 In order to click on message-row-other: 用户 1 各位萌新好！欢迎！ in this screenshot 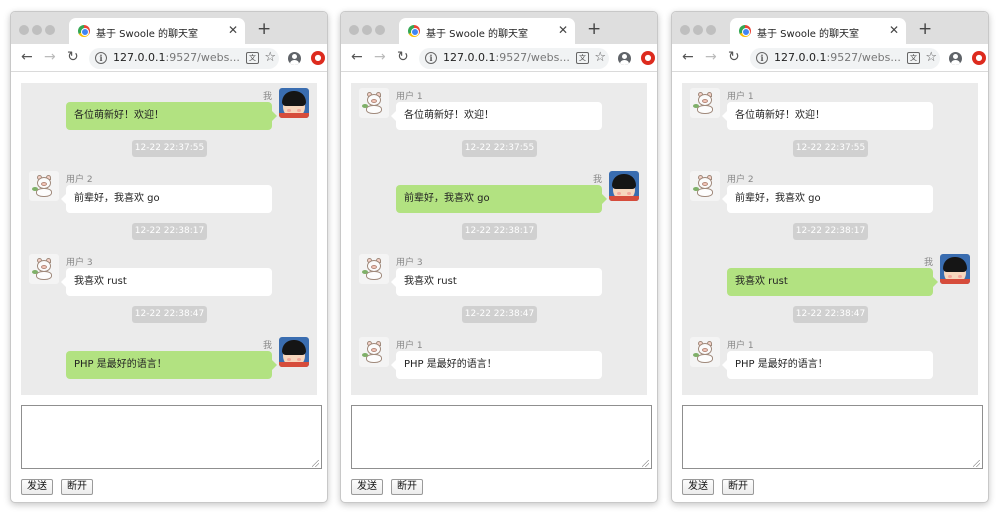, I will do `click(830, 106)`.